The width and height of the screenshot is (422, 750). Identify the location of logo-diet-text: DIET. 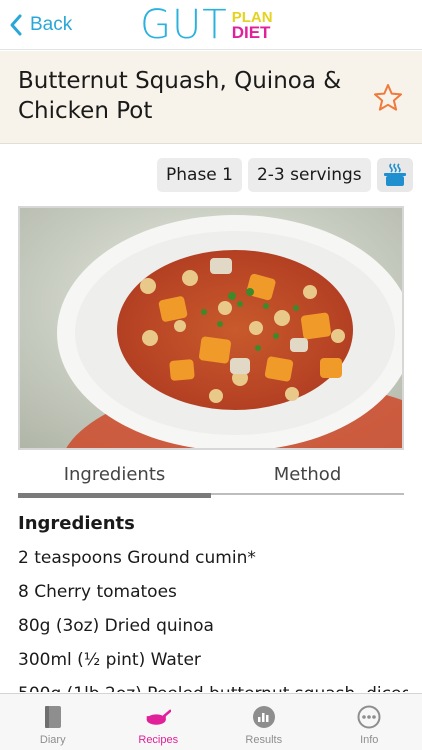
(251, 32).